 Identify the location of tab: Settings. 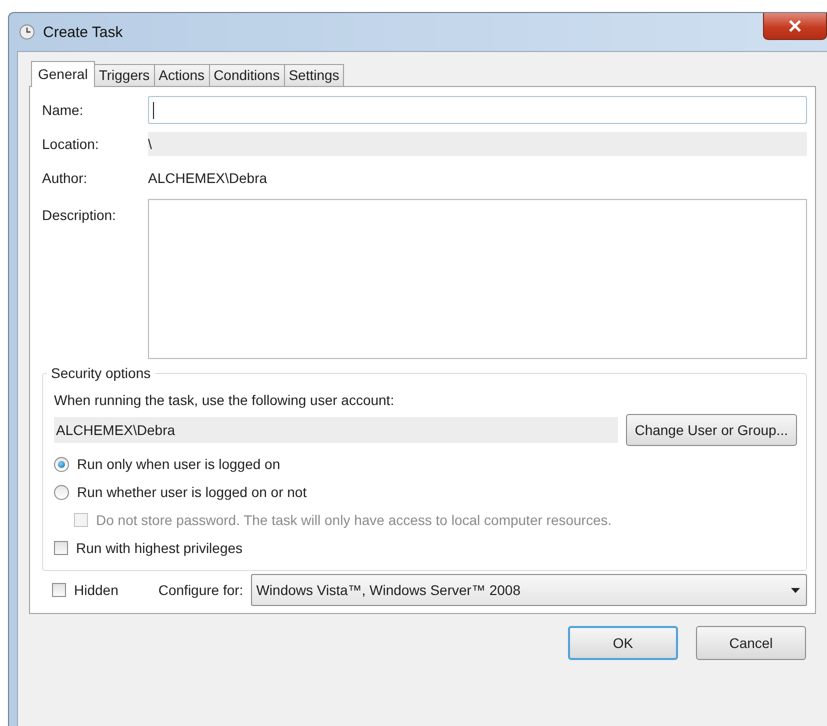
(314, 75).